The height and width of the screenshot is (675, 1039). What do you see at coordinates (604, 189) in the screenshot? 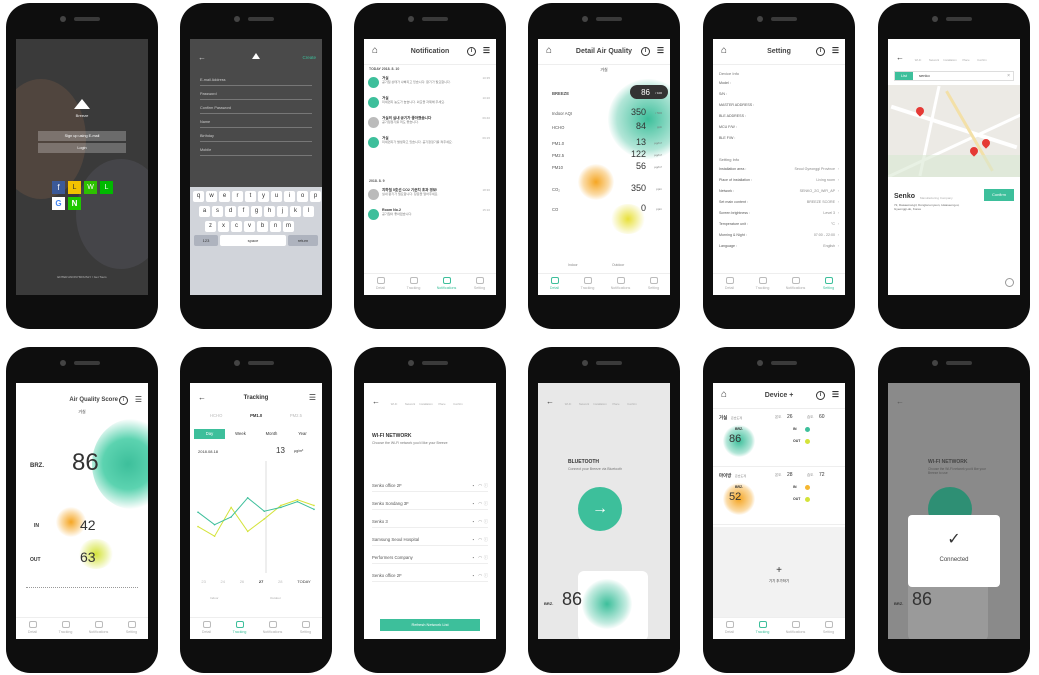
I see `air-quality-row: CO₂ 350 ppm` at bounding box center [604, 189].